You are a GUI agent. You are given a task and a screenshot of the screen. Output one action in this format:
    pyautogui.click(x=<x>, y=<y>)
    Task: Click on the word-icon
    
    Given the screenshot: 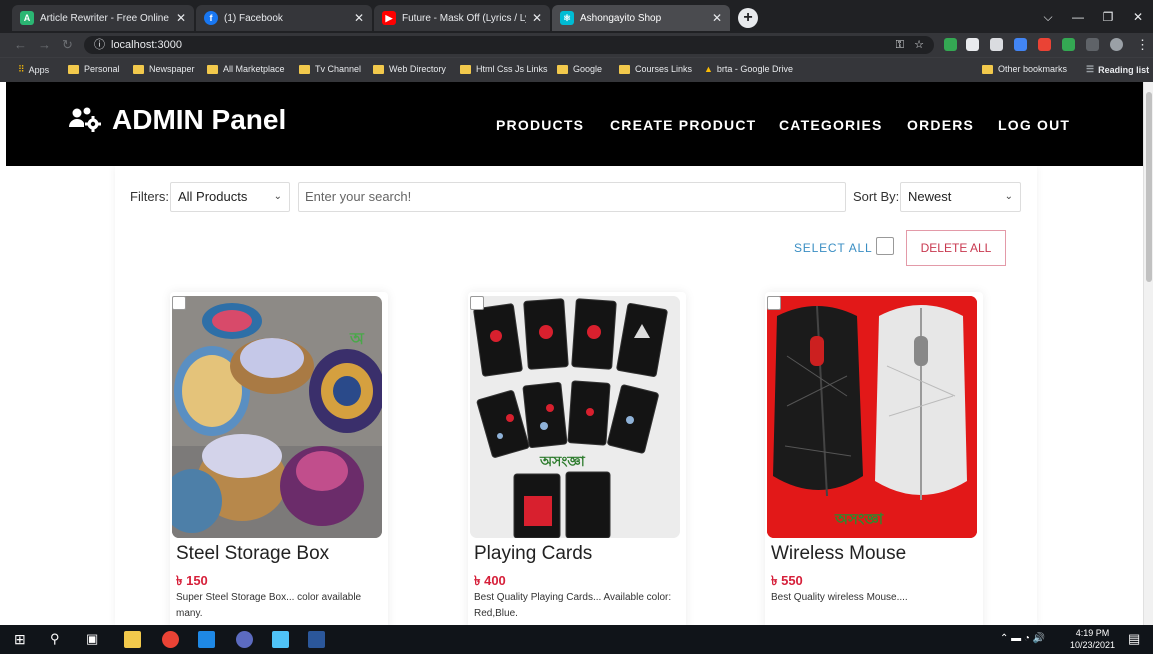 What is the action you would take?
    pyautogui.click(x=316, y=639)
    